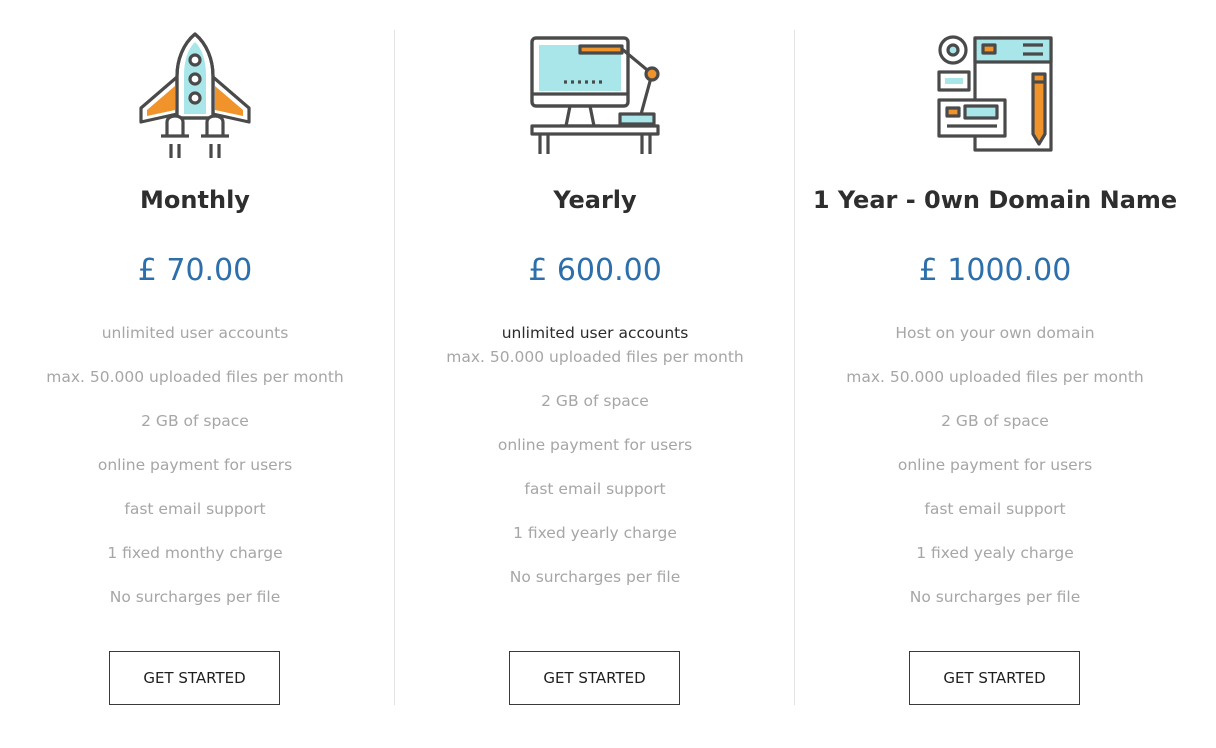 Image resolution: width=1216 pixels, height=748 pixels. Describe the element at coordinates (595, 200) in the screenshot. I see `plan-title: Yearly` at that location.